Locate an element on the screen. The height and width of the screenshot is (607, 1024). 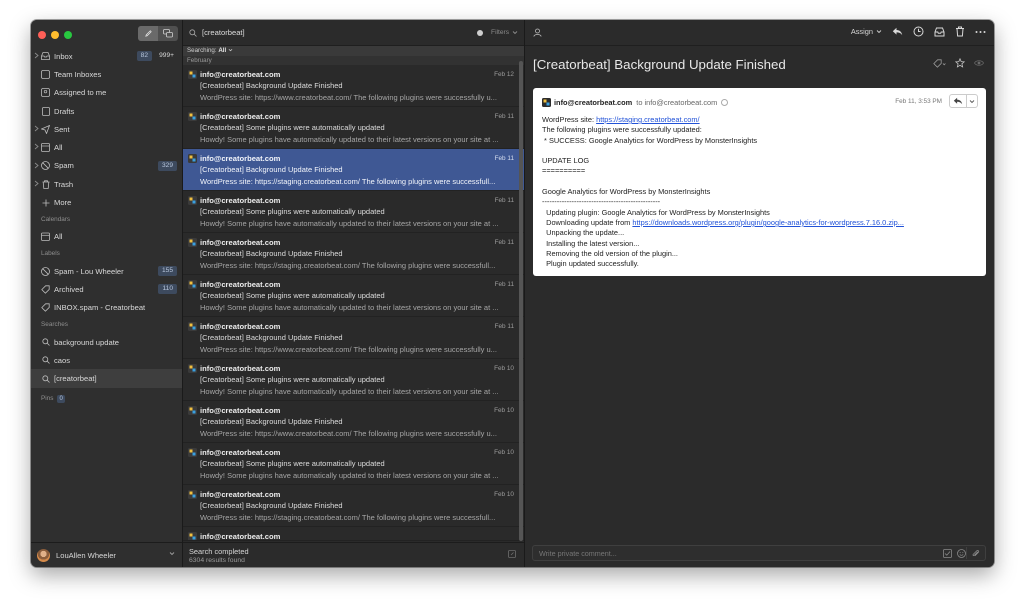
sidebar-item-all: All is located at coordinates (106, 147).